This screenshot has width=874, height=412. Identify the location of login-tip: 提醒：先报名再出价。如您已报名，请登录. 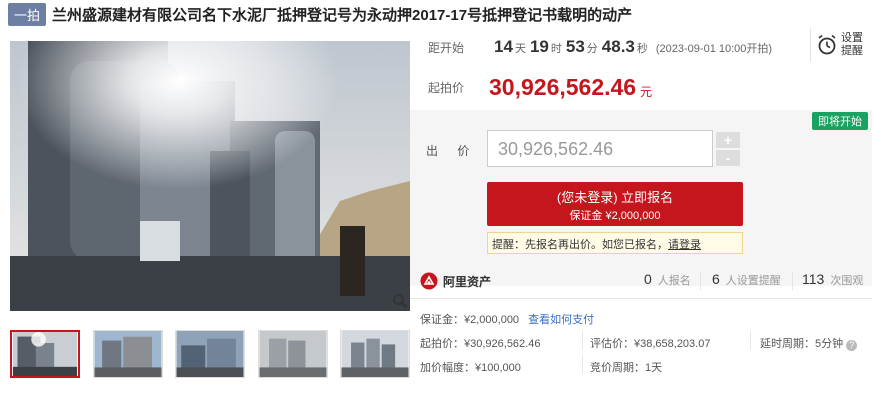
(615, 243).